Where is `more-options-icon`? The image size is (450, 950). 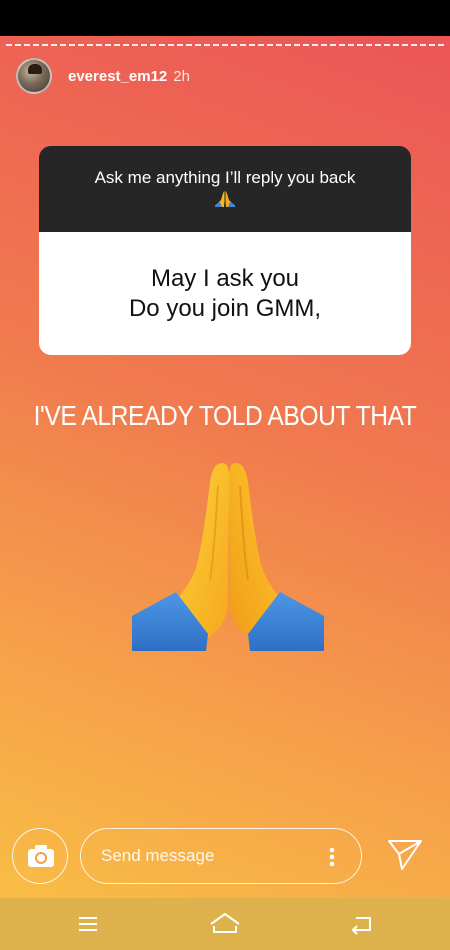
more-options-icon is located at coordinates (332, 857).